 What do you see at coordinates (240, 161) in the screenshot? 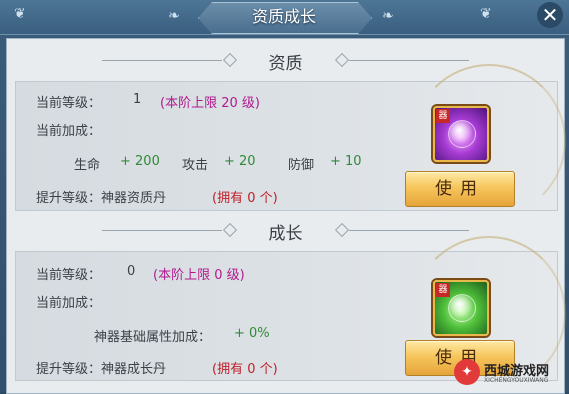
I see `stat-attack-value: + 20` at bounding box center [240, 161].